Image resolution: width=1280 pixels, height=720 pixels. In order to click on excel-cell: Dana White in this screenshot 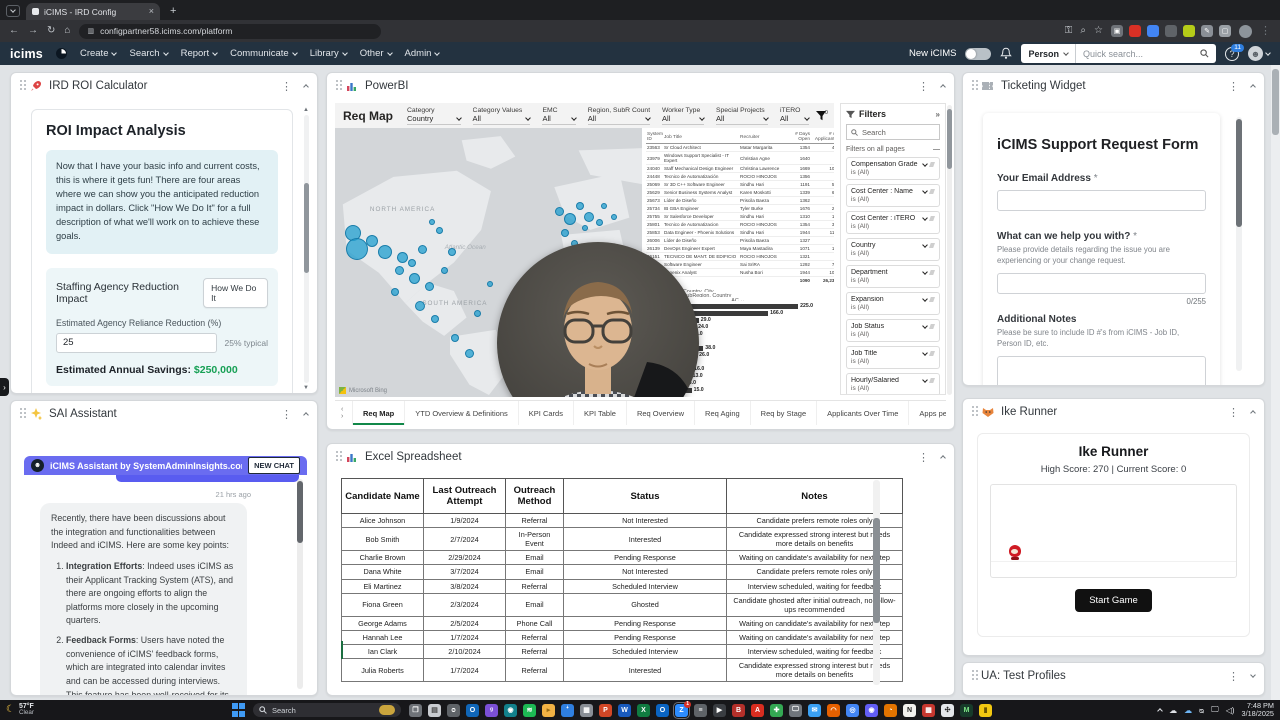, I will do `click(382, 572)`.